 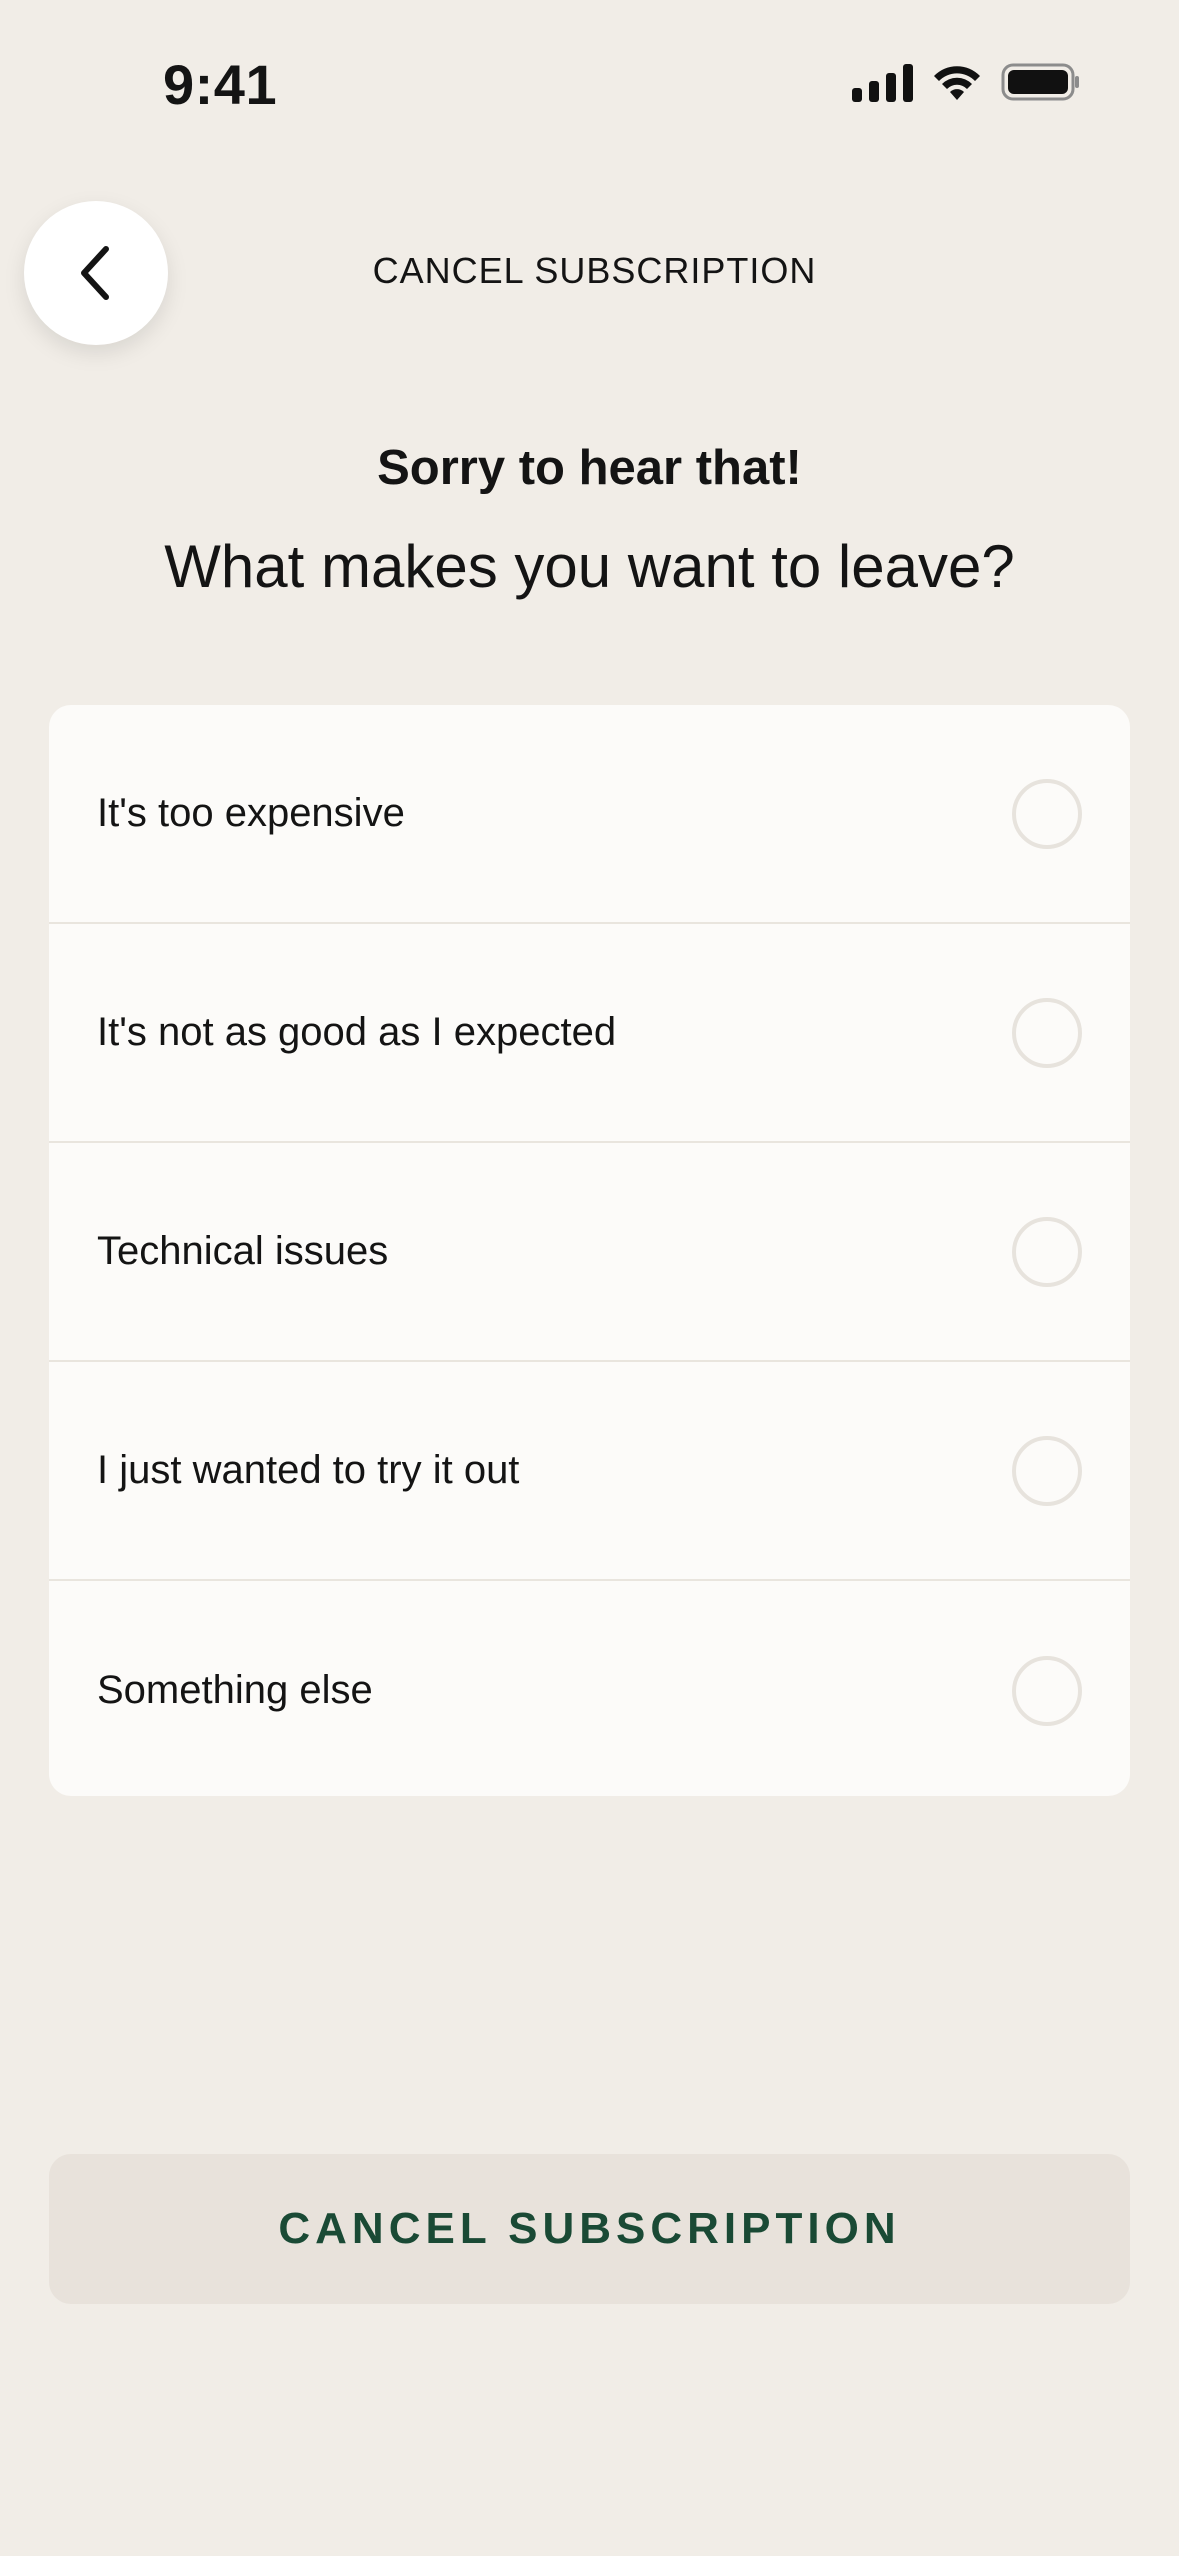 I want to click on option-technical-issues: Technical issues, so click(x=589, y=1252).